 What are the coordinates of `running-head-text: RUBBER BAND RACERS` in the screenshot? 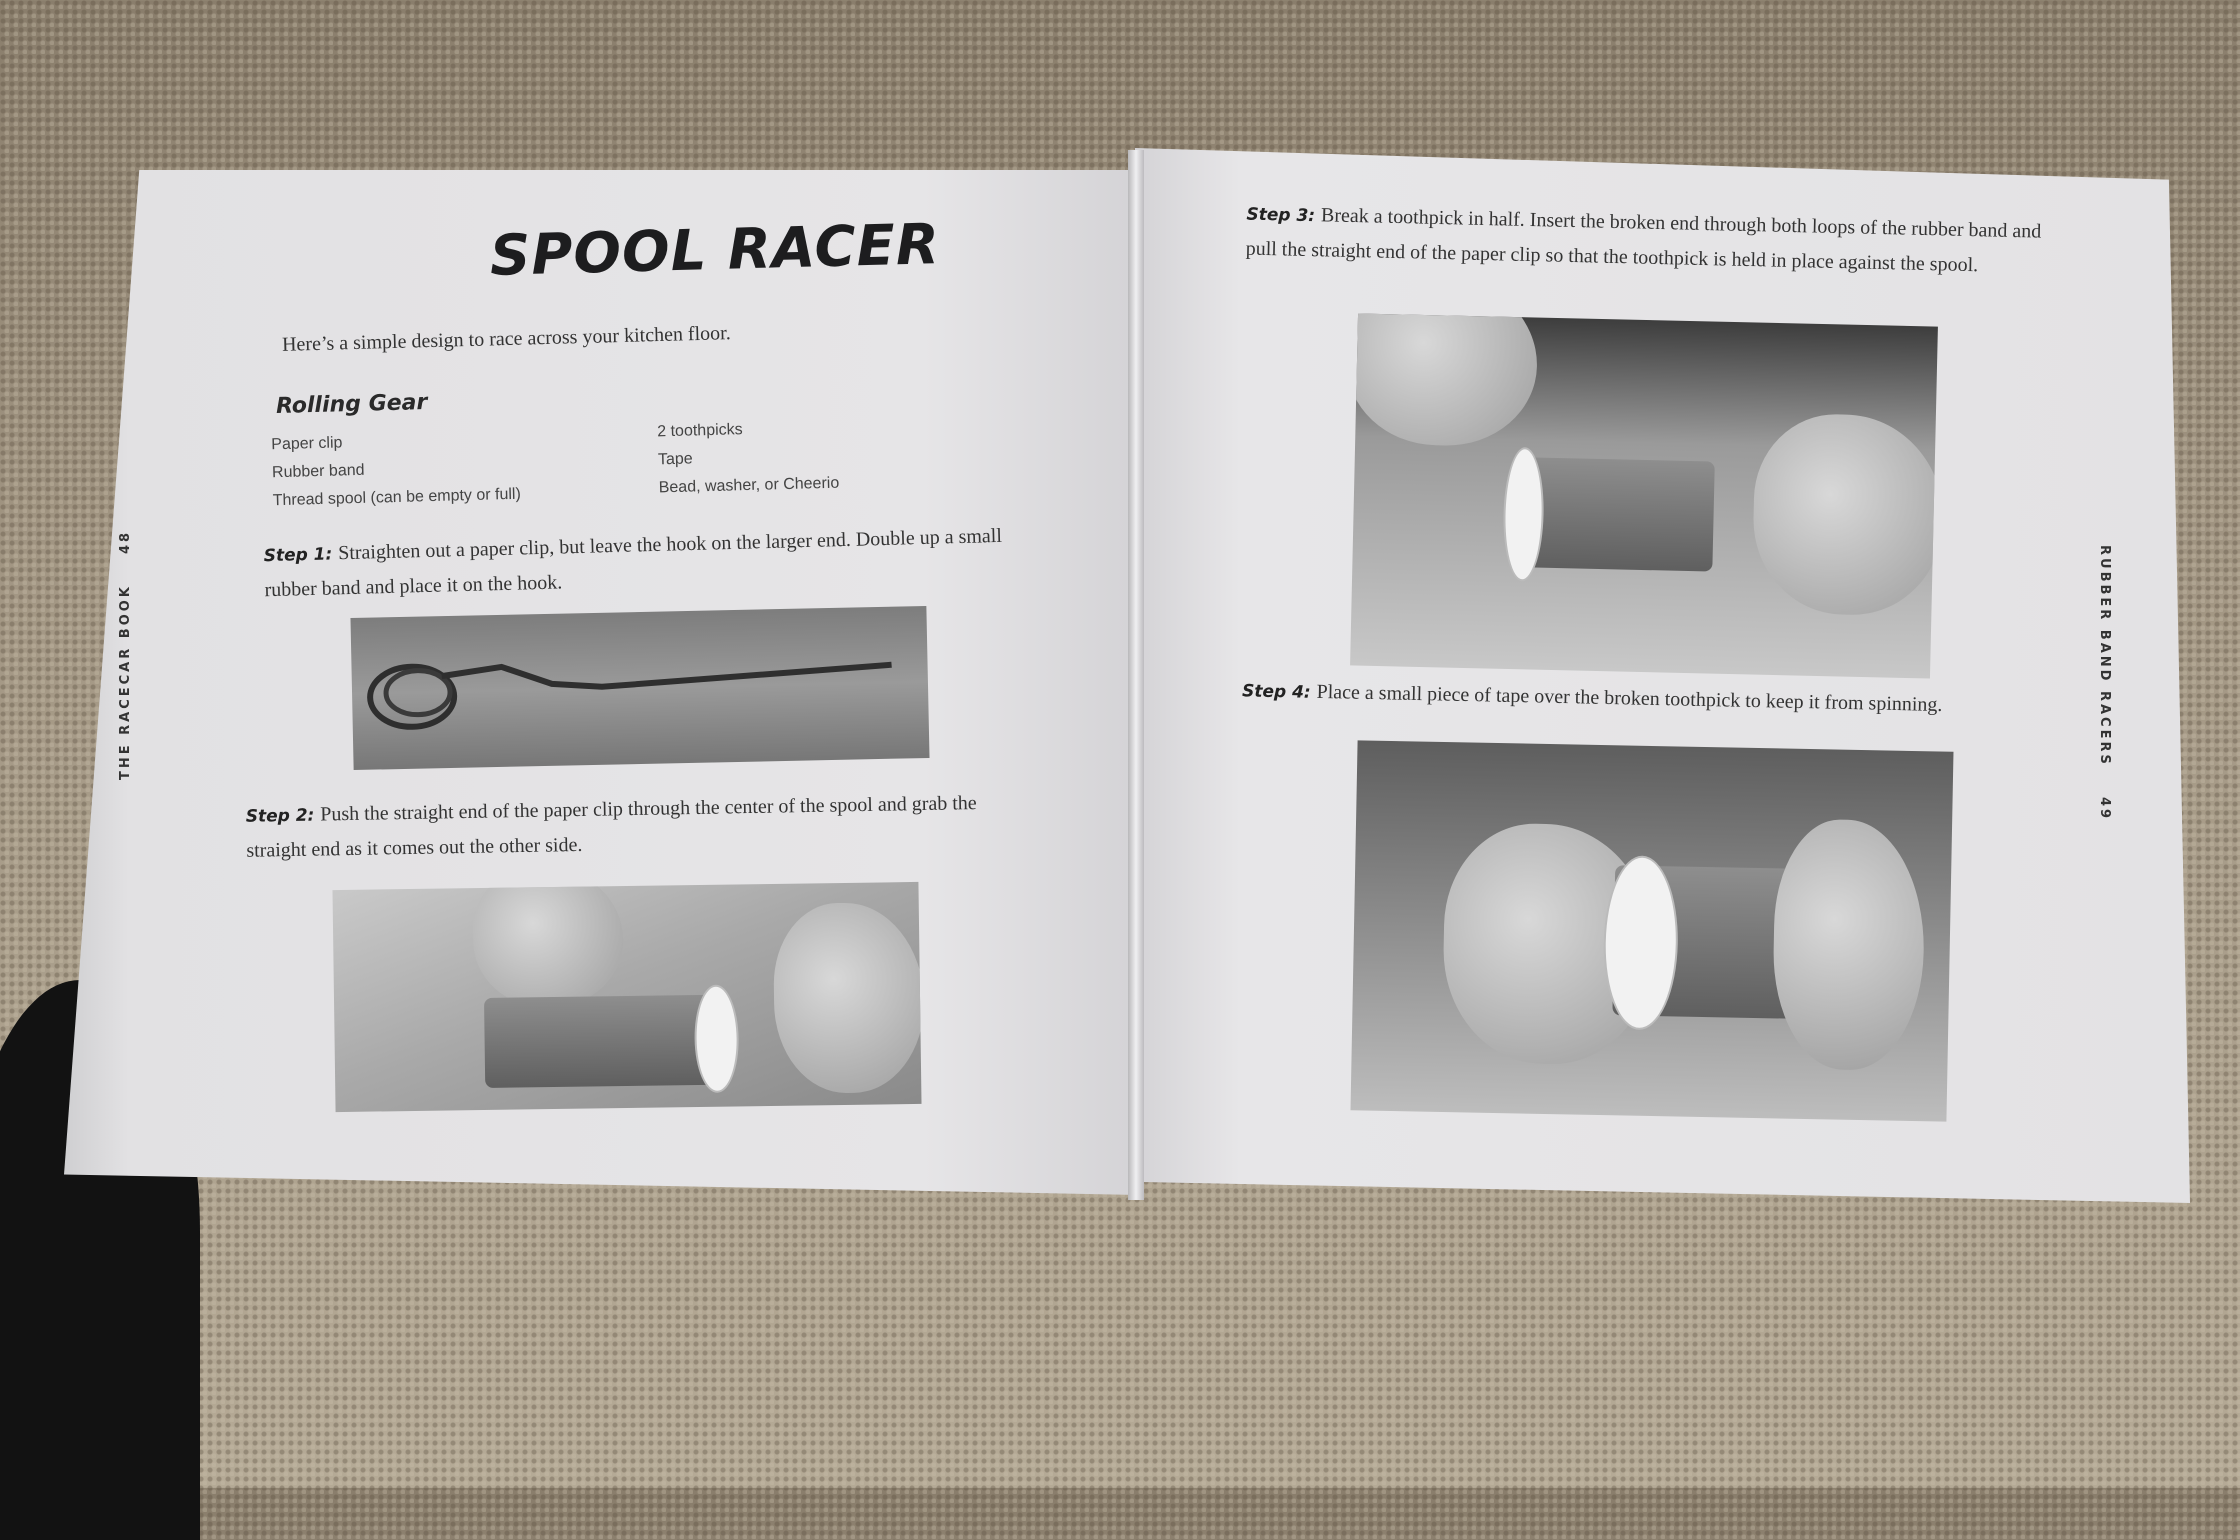 It's located at (2104, 656).